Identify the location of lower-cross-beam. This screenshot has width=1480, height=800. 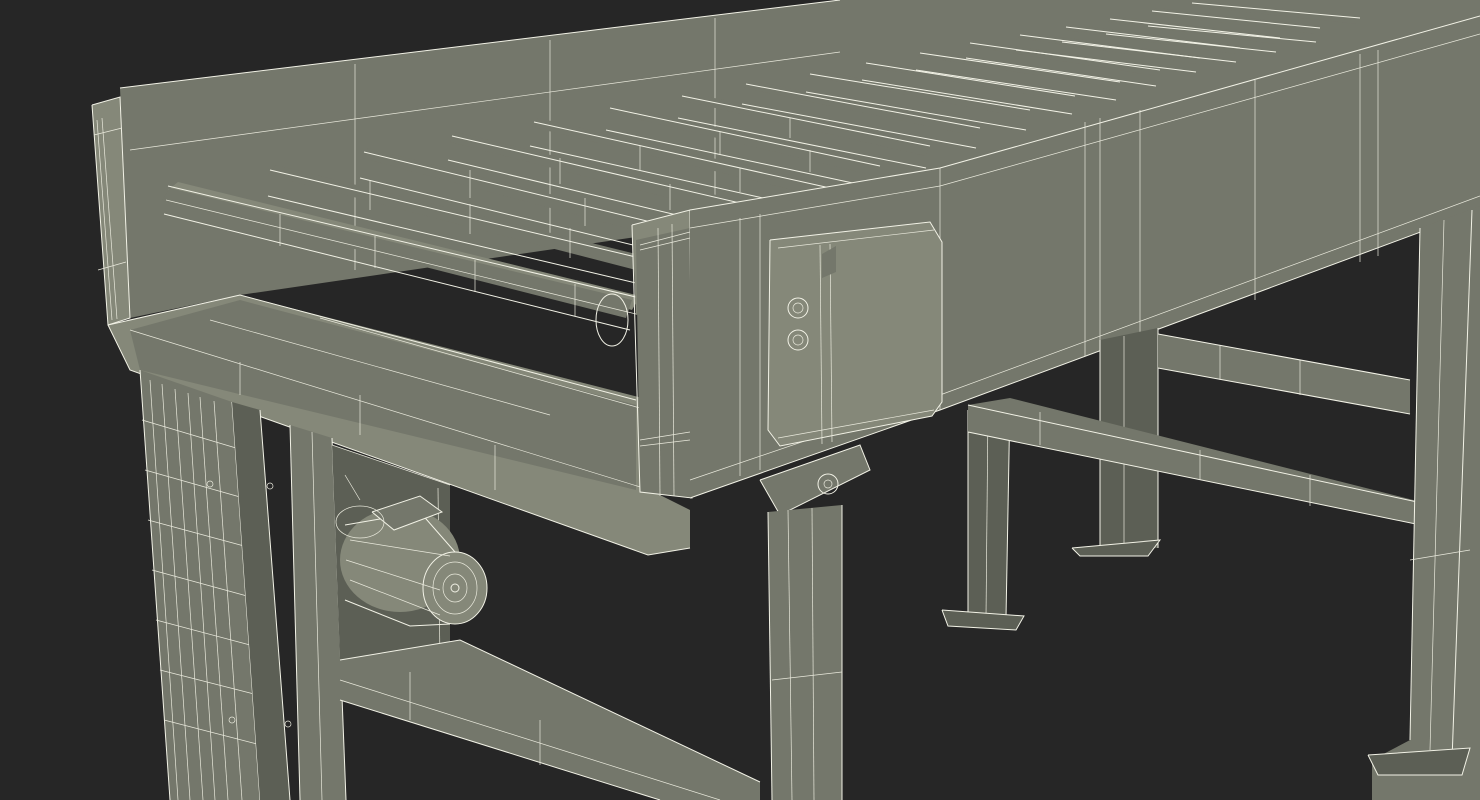
(550, 719).